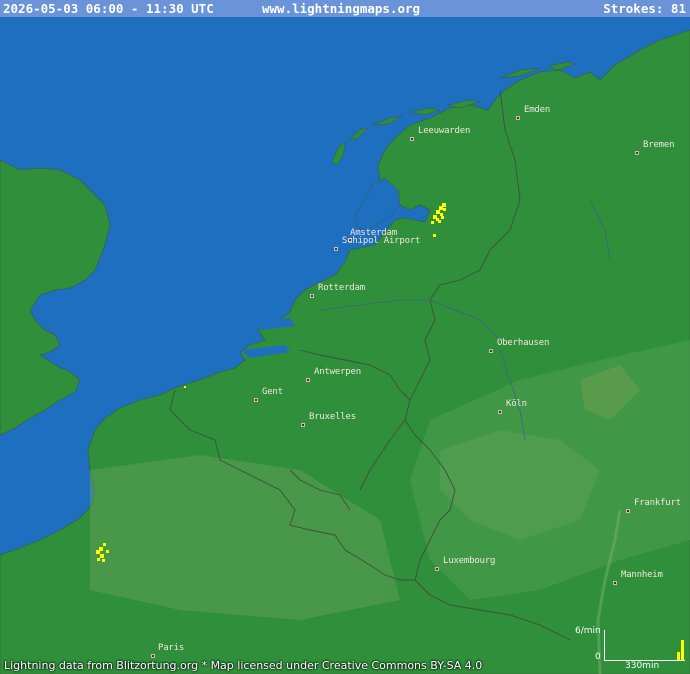 The width and height of the screenshot is (690, 674). Describe the element at coordinates (341, 288) in the screenshot. I see `city-label: Rotterdam` at that location.